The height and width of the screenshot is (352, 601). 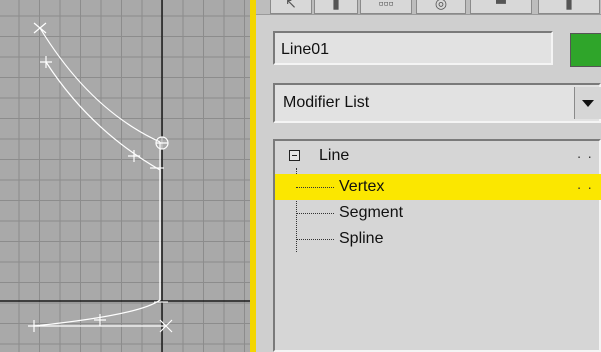 What do you see at coordinates (585, 50) in the screenshot?
I see `object-color-swatch` at bounding box center [585, 50].